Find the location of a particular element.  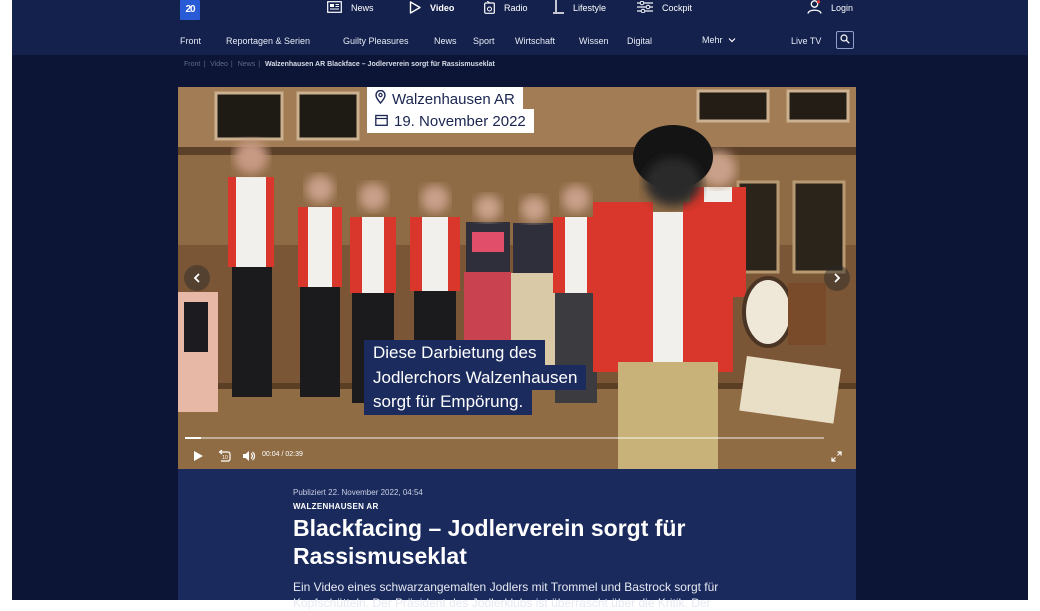

chevron-right-icon is located at coordinates (837, 278).